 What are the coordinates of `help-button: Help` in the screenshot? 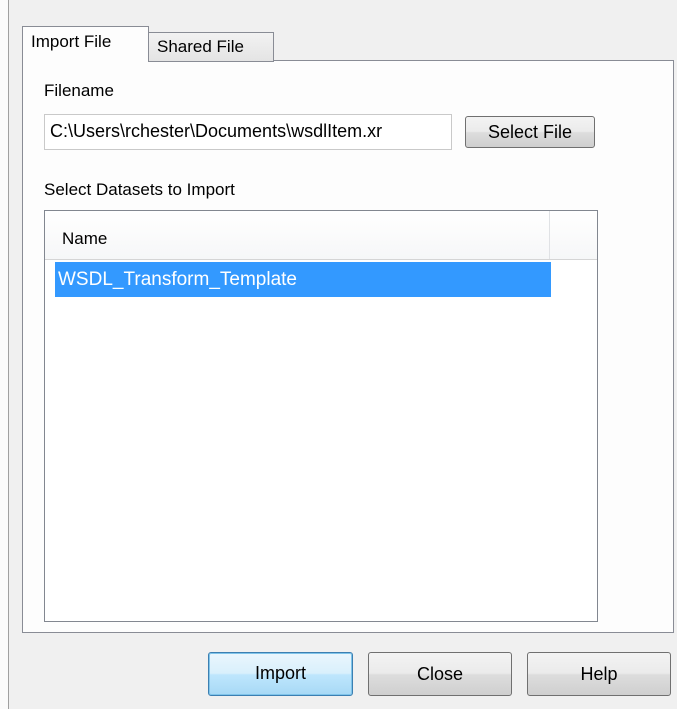 It's located at (599, 674).